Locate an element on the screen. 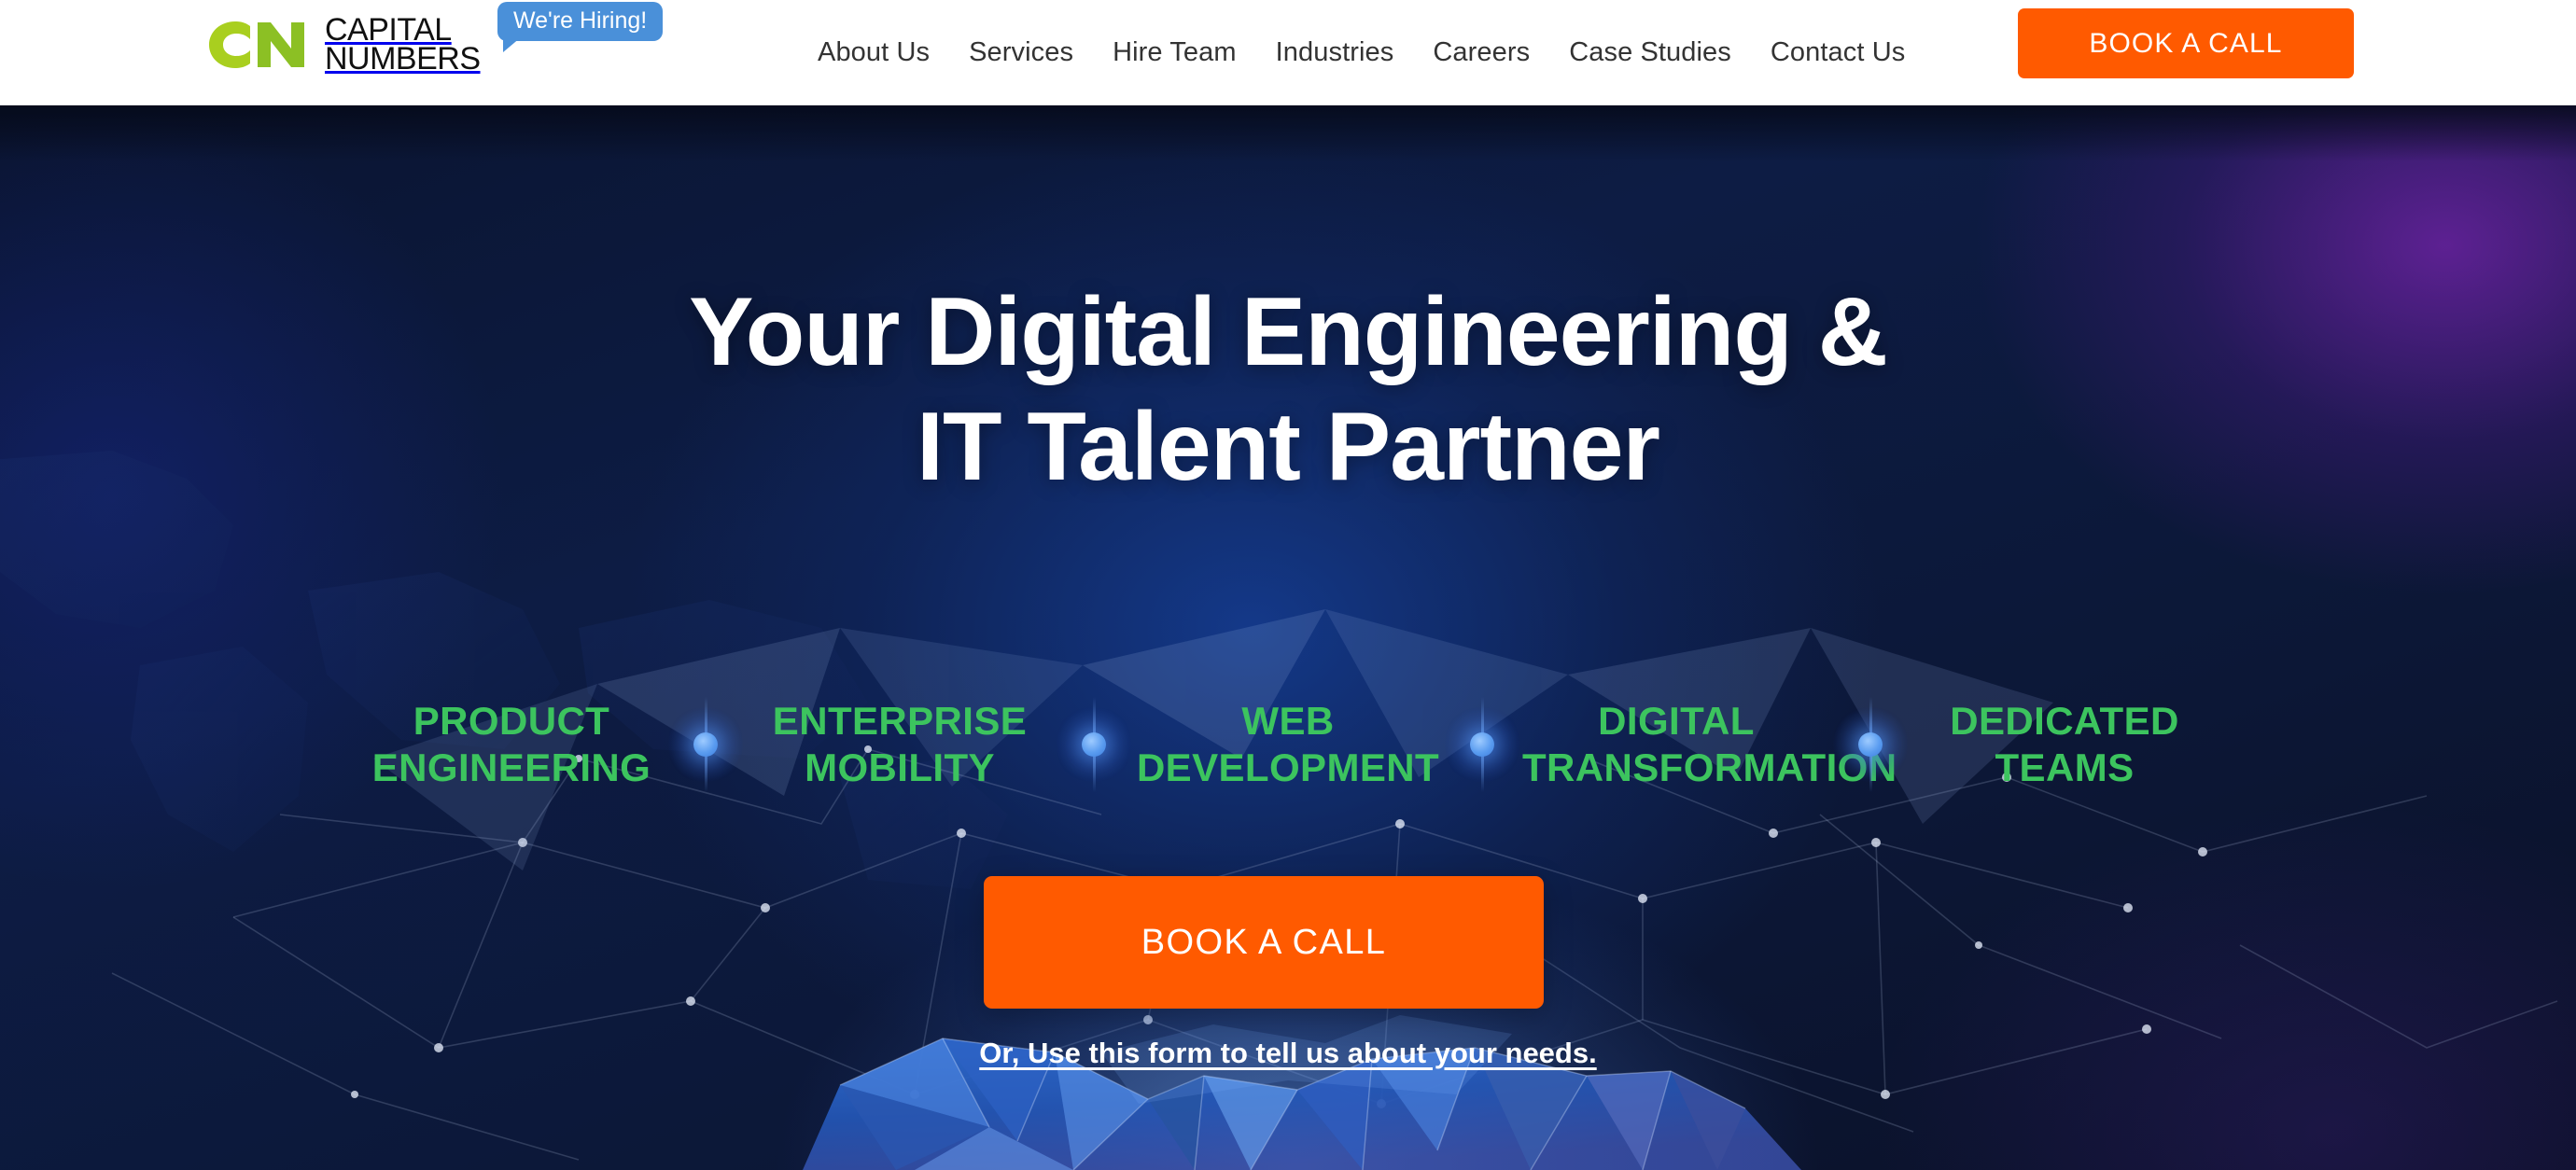  nav-item-services: Services is located at coordinates (1021, 52).